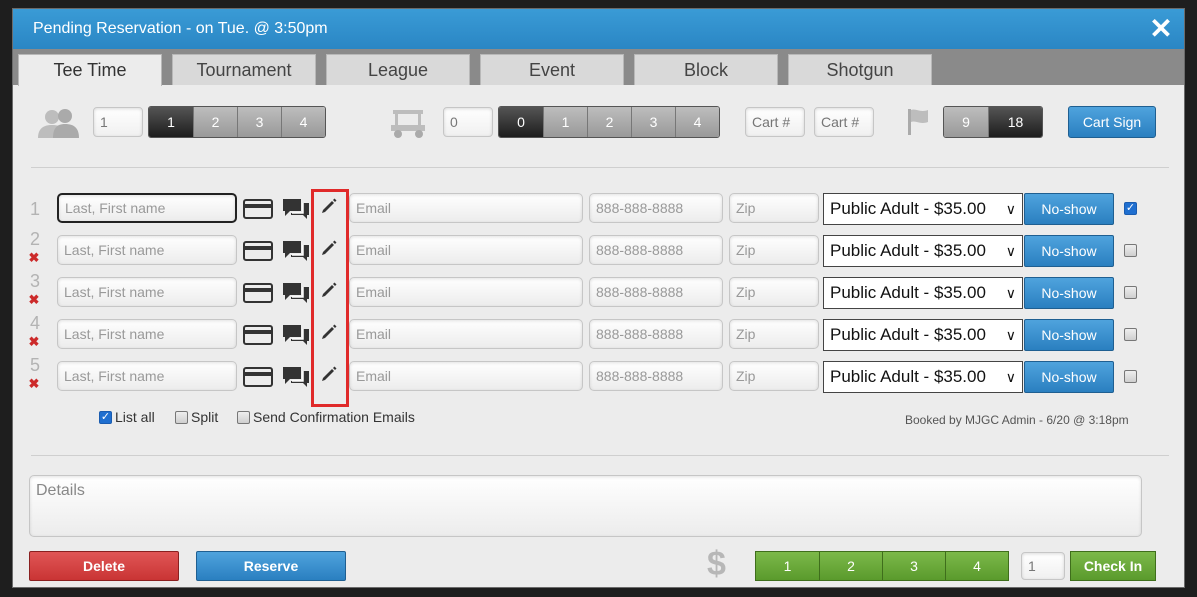  What do you see at coordinates (215, 122) in the screenshot?
I see `players-2-button: 2` at bounding box center [215, 122].